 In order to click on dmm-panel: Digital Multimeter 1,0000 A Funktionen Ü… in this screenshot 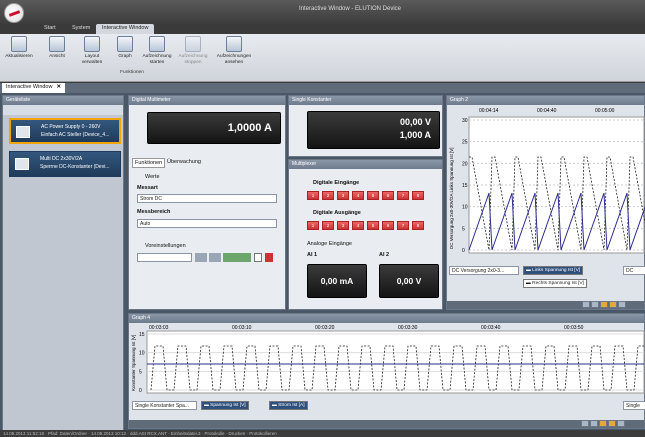, I will do `click(207, 202)`.